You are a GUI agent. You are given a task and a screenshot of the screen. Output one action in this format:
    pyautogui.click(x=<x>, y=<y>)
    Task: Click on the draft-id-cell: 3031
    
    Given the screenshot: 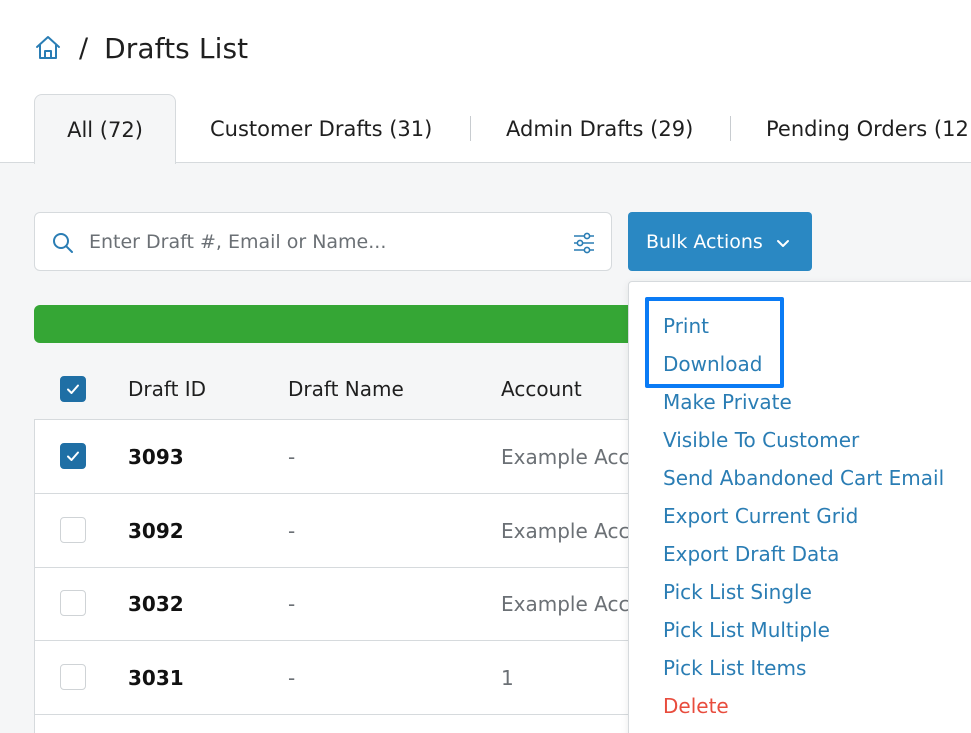 What is the action you would take?
    pyautogui.click(x=156, y=677)
    